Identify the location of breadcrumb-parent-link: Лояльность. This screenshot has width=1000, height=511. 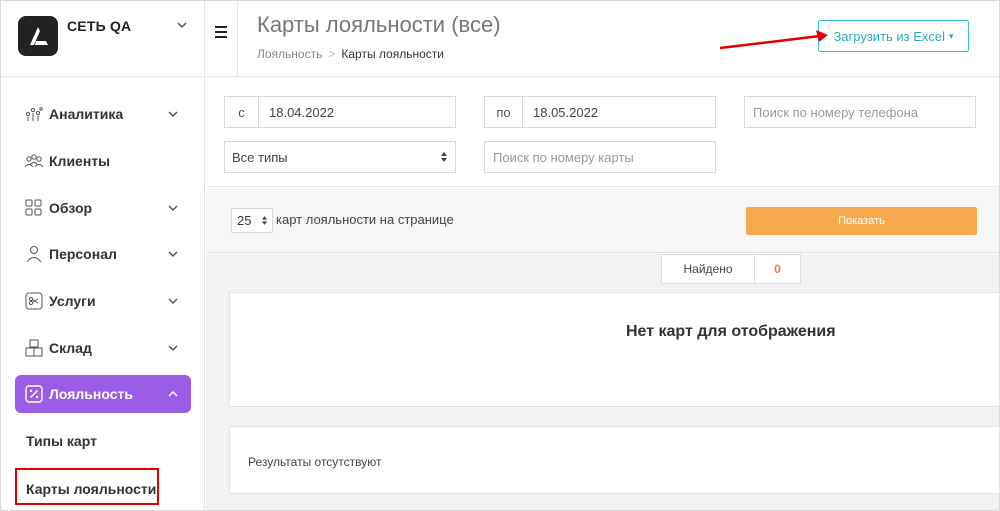
(289, 54).